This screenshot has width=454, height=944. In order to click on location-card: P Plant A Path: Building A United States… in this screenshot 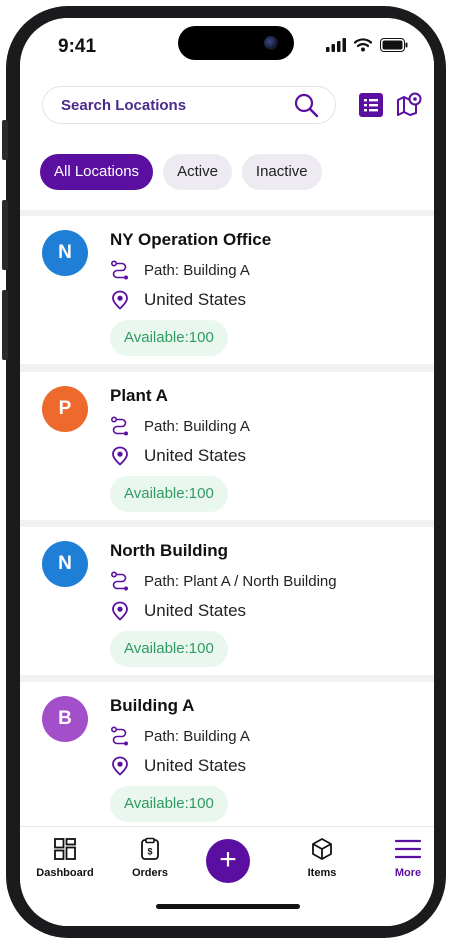, I will do `click(227, 446)`.